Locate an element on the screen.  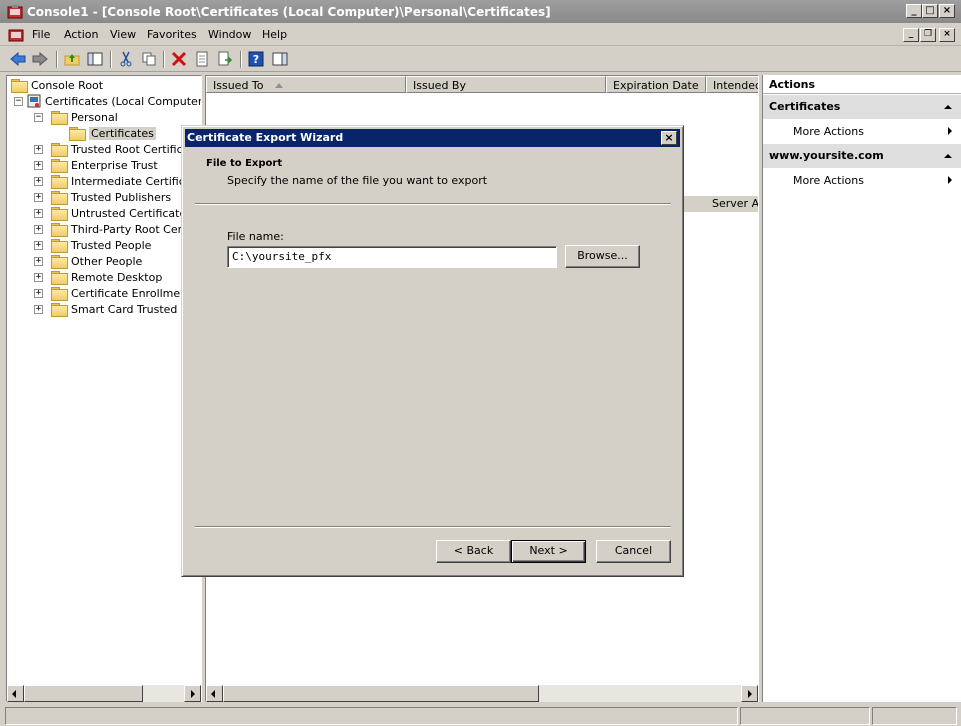
dialog-titlebar: Certificate Export Wizard × is located at coordinates (432, 138).